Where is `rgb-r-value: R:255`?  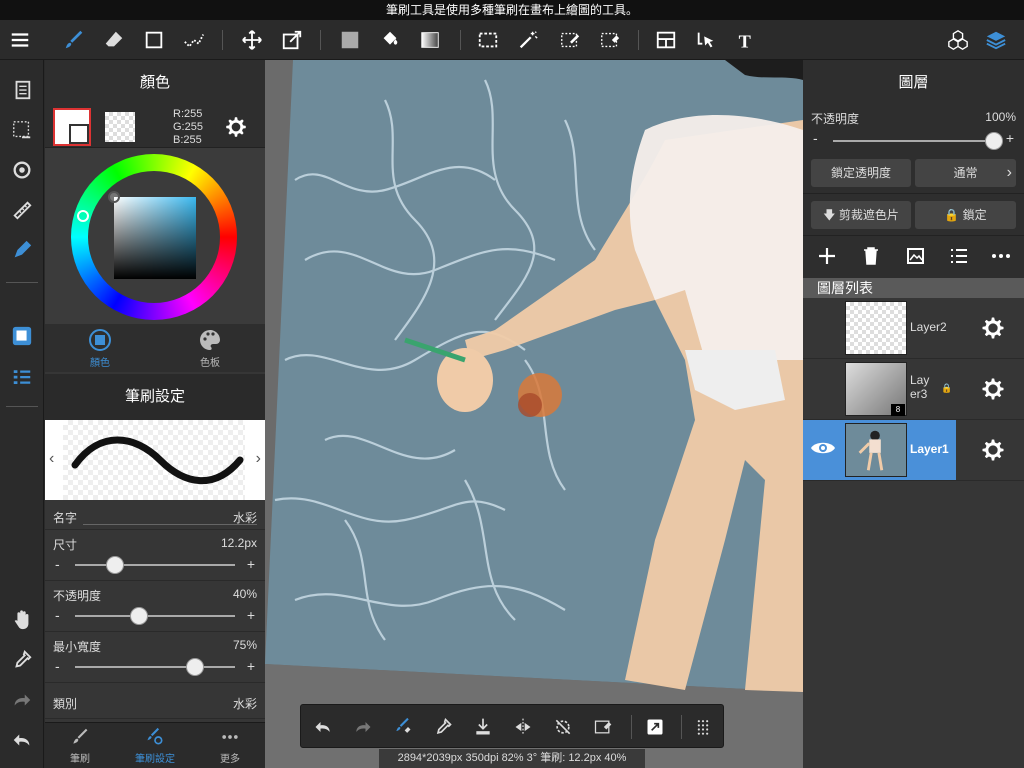
rgb-r-value: R:255 is located at coordinates (188, 114).